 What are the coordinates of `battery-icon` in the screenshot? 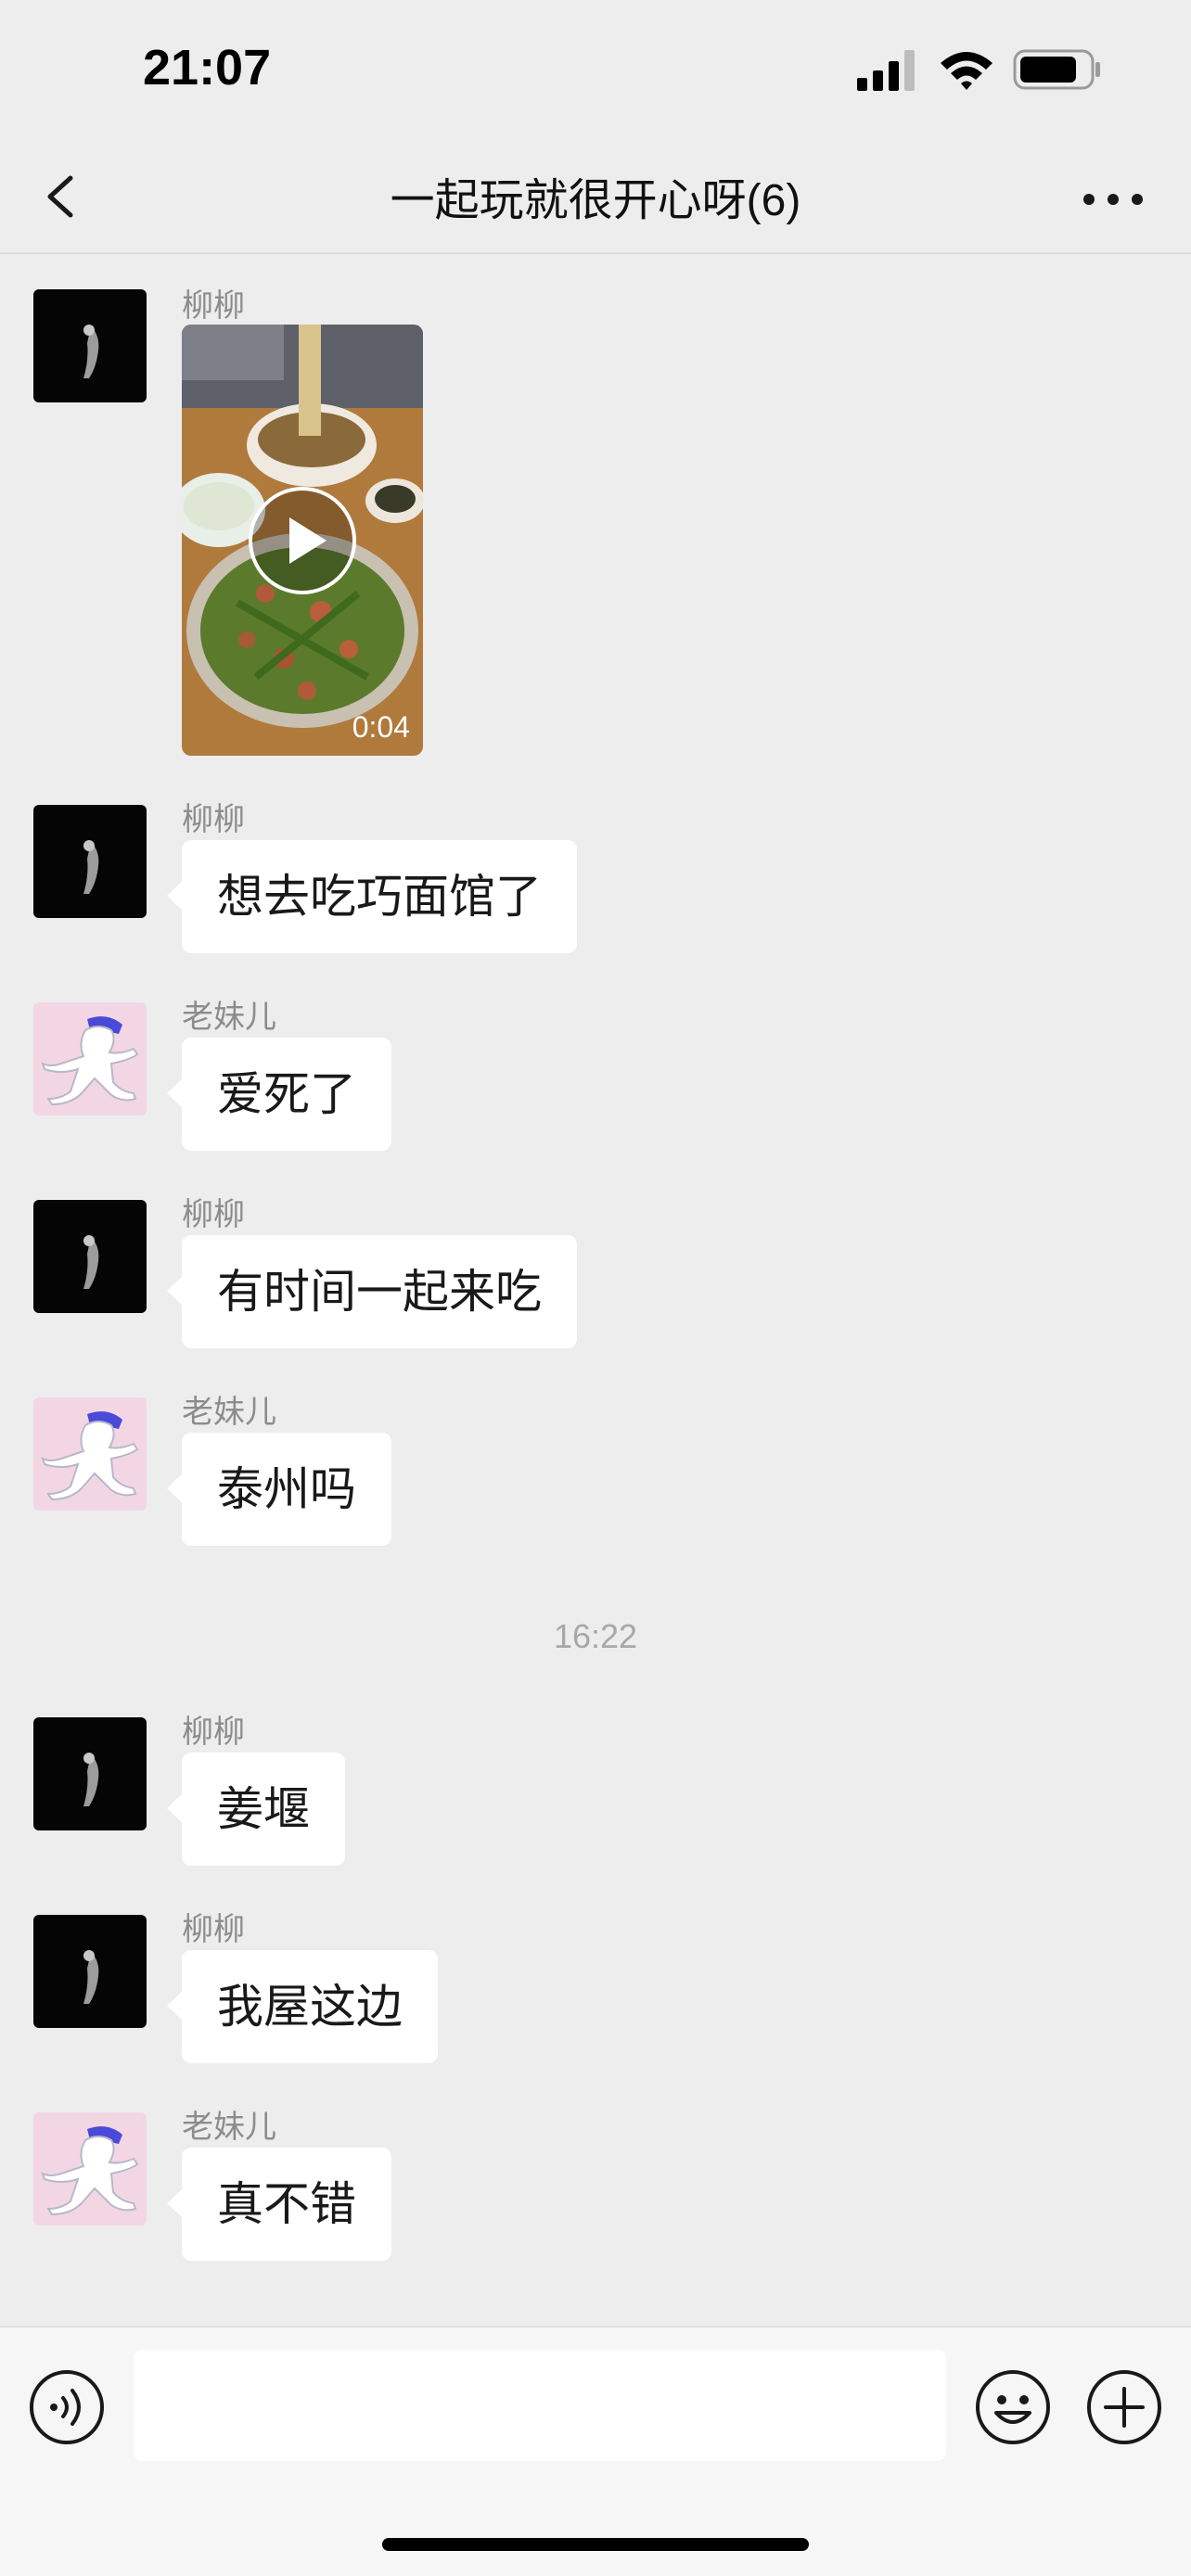 It's located at (1056, 69).